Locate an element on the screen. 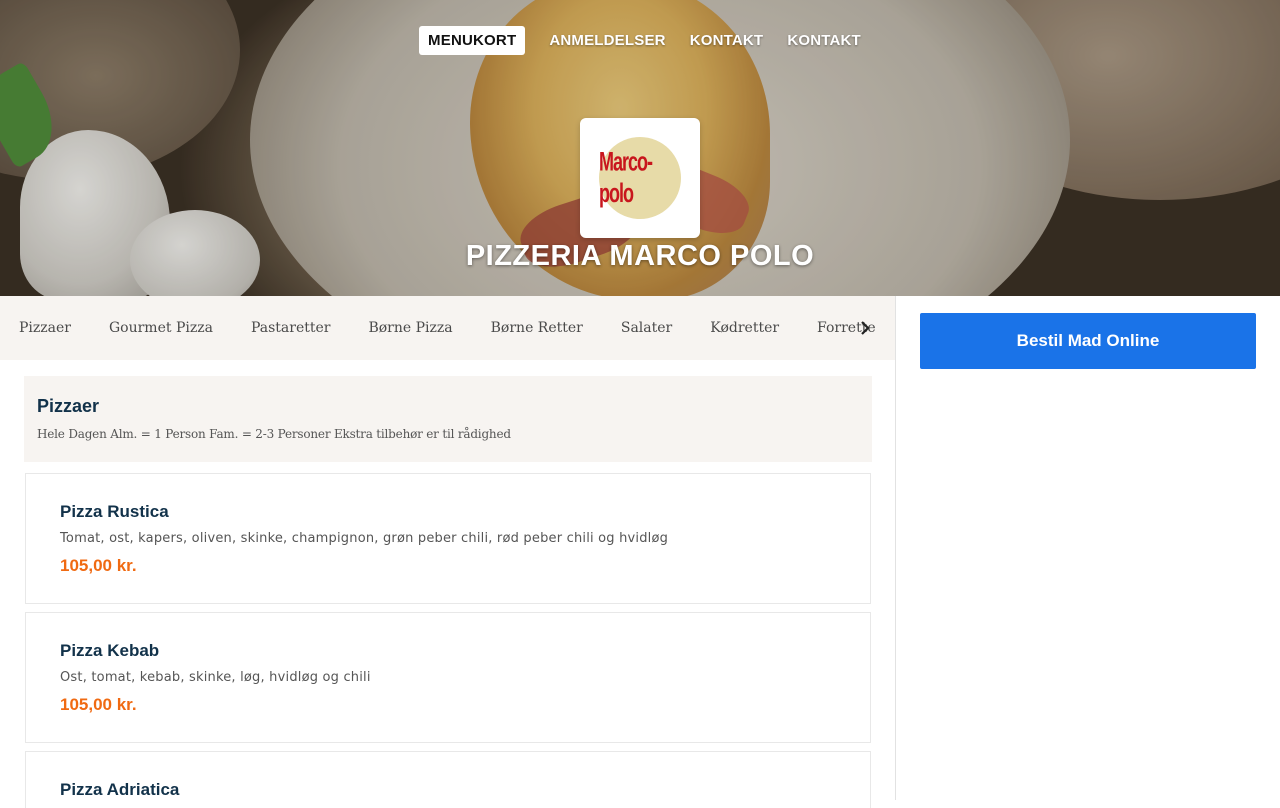  chevron-right-icon is located at coordinates (865, 328).